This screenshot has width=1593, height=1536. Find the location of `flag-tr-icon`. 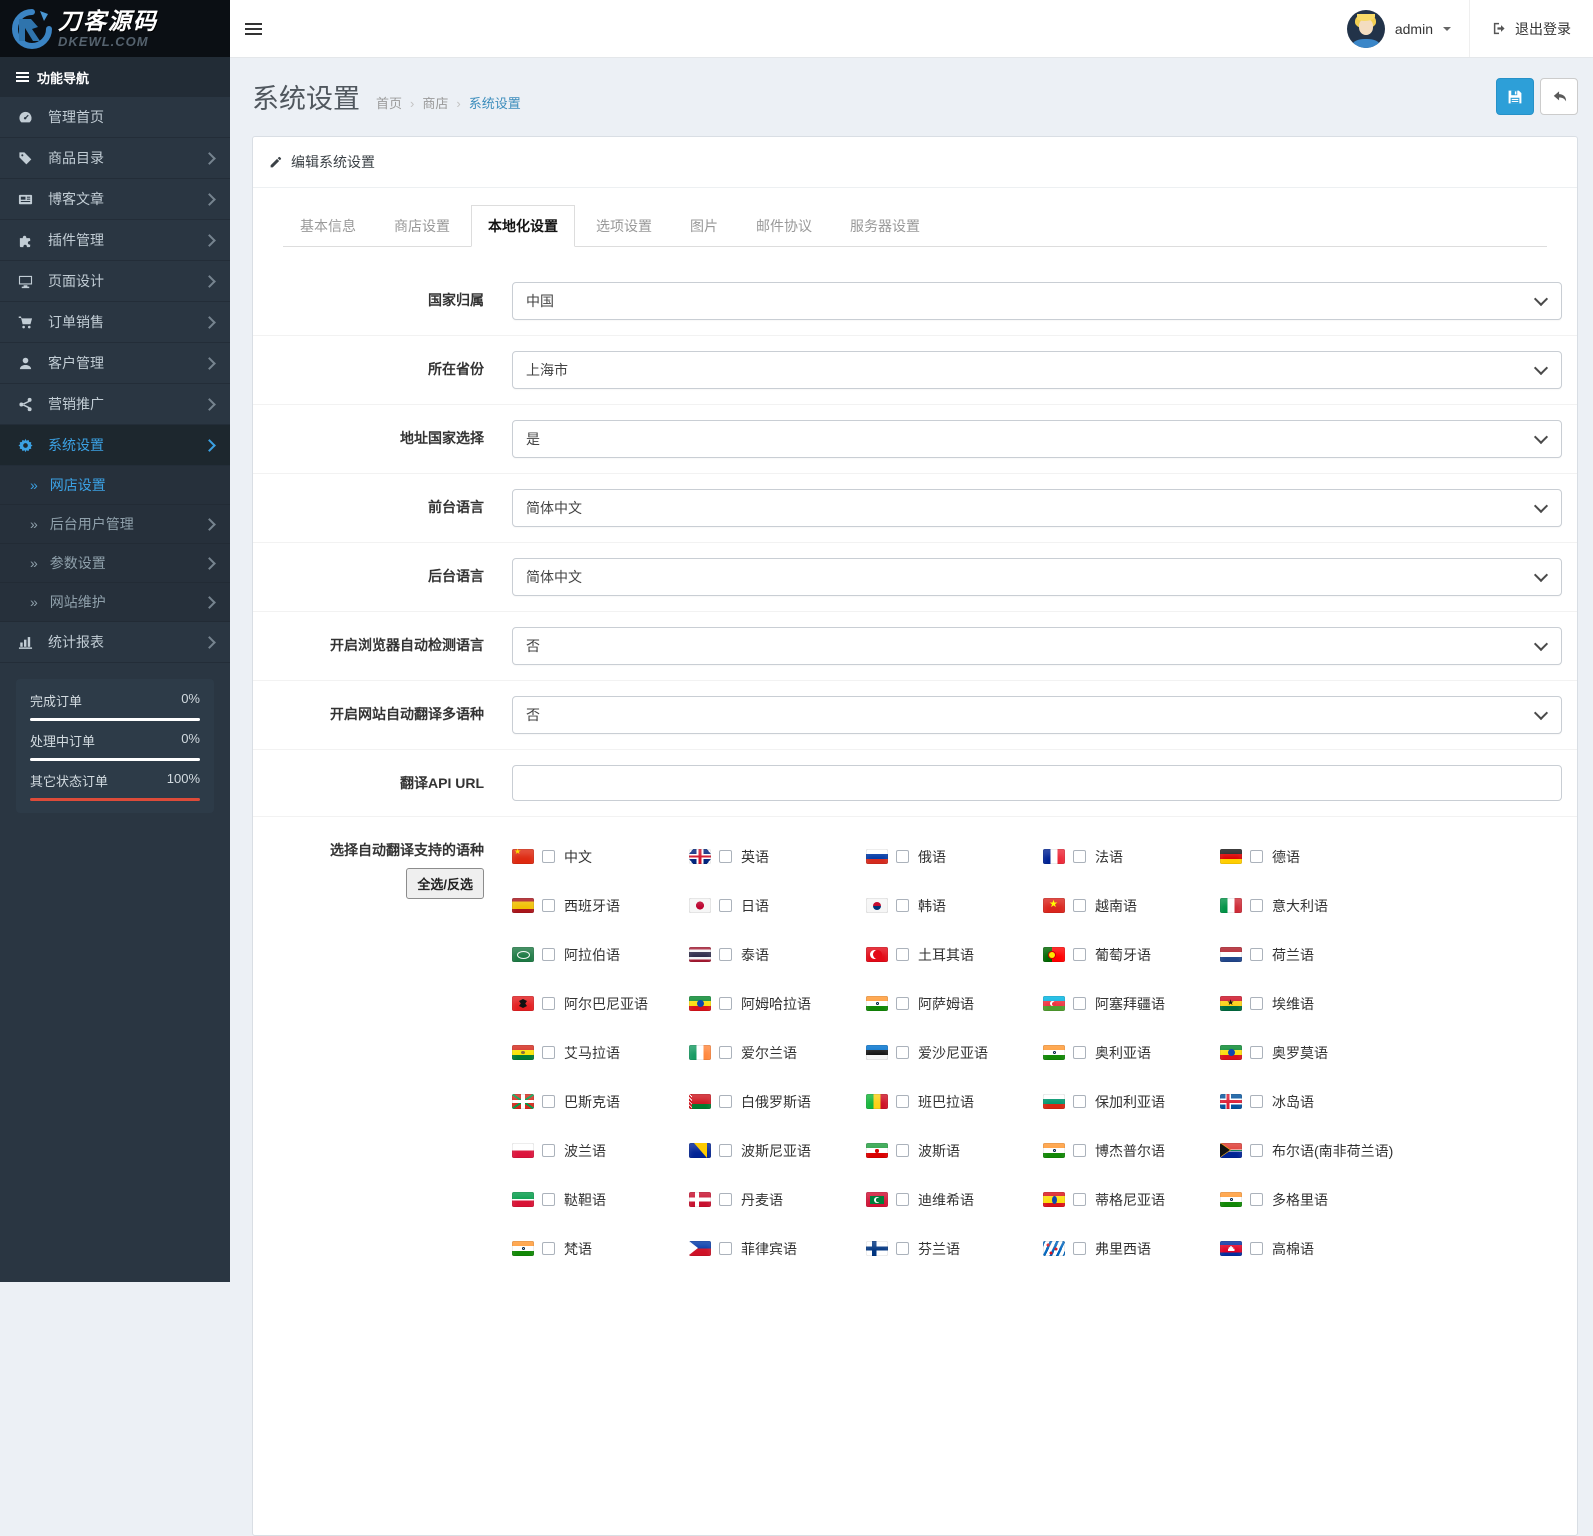

flag-tr-icon is located at coordinates (877, 954).